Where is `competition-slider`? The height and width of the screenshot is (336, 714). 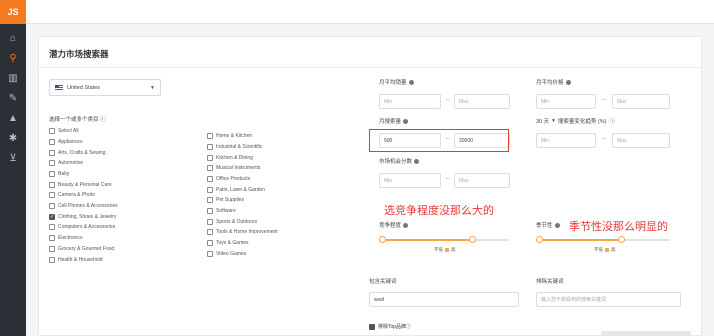
competition-slider is located at coordinates (444, 240).